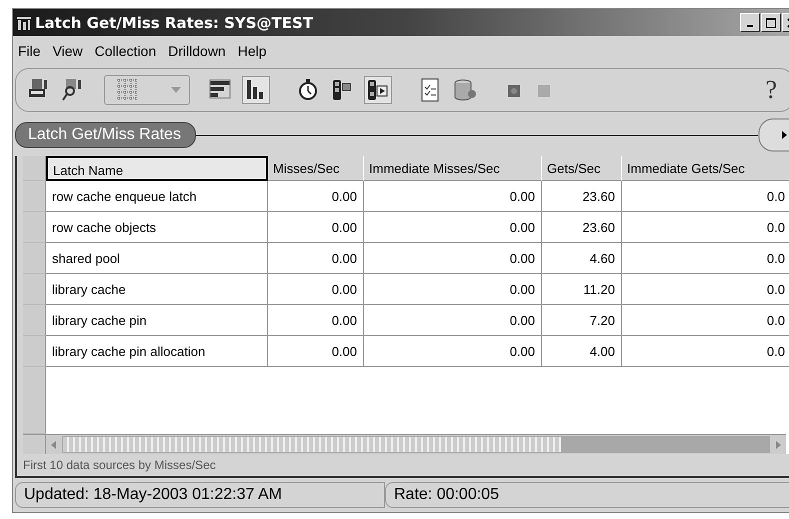  What do you see at coordinates (157, 289) in the screenshot?
I see `table-cell: library cache` at bounding box center [157, 289].